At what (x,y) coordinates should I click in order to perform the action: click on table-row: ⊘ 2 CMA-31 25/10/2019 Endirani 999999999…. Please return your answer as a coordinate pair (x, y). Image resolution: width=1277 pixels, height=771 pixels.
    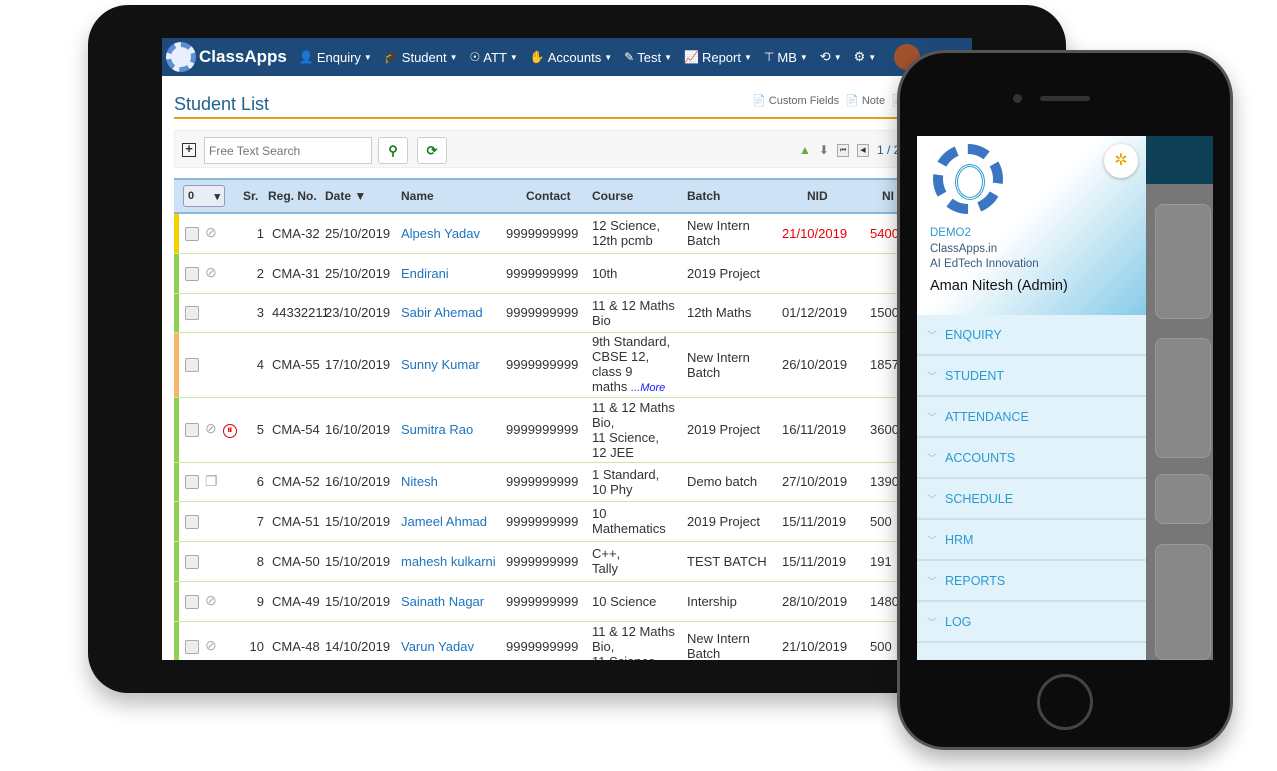
    Looking at the image, I should click on (569, 273).